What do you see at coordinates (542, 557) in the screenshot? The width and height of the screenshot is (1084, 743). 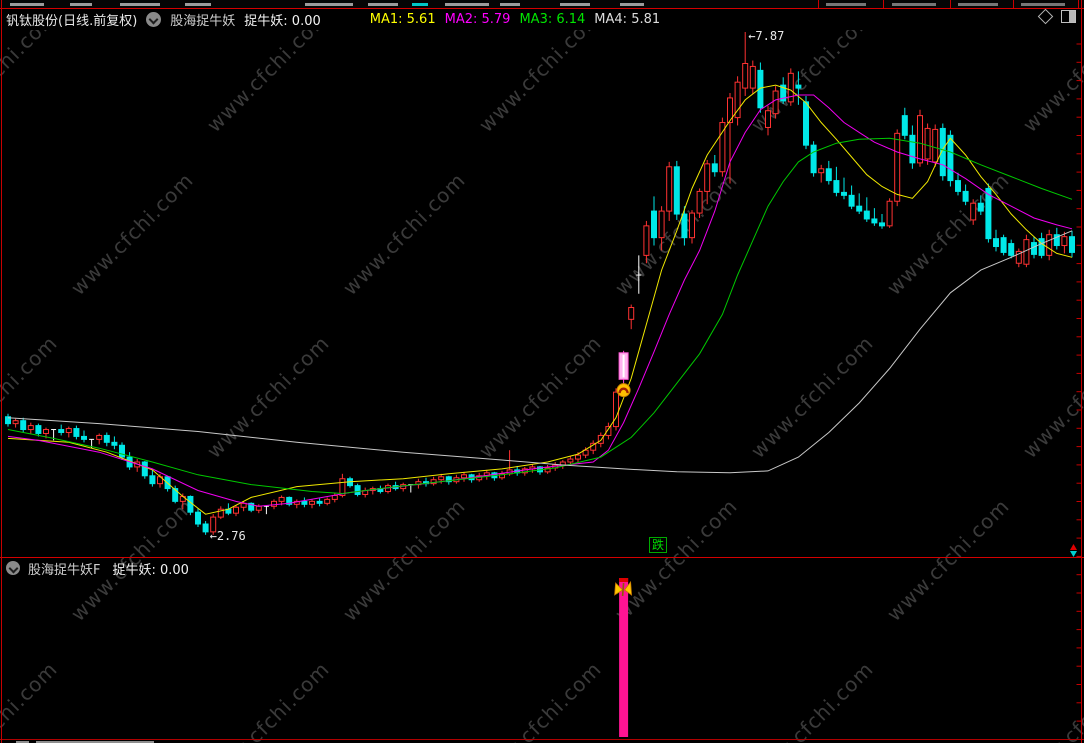 I see `pane-divider` at bounding box center [542, 557].